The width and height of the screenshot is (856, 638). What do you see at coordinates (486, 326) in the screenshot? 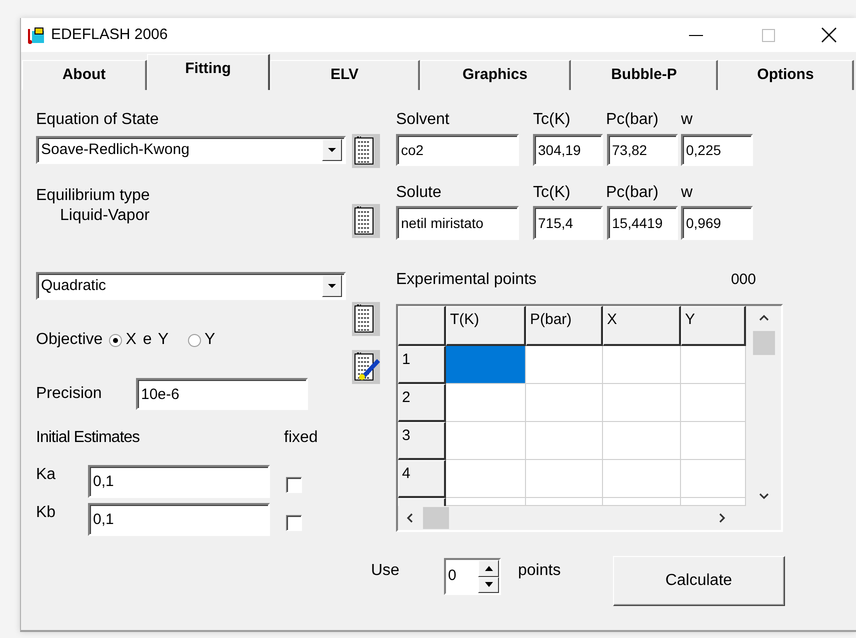
I see `column-header: T(K)` at bounding box center [486, 326].